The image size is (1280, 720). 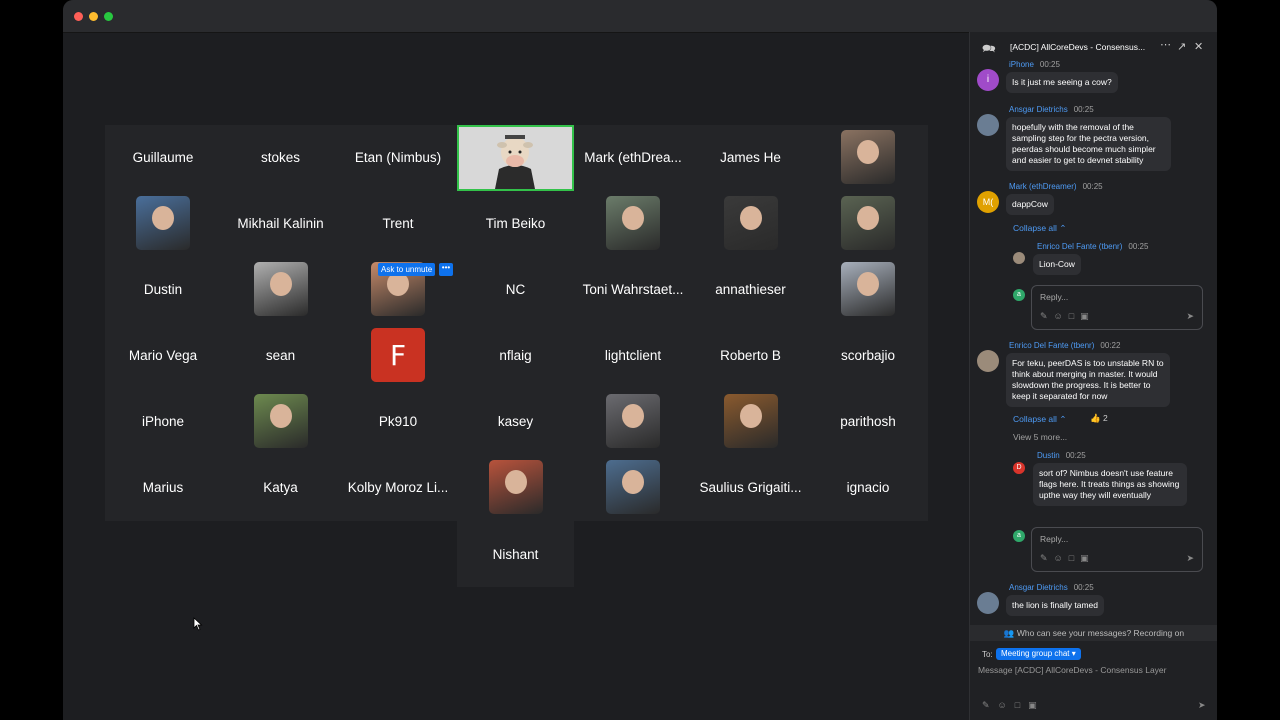 I want to click on participant-tile: Pk910, so click(x=398, y=421).